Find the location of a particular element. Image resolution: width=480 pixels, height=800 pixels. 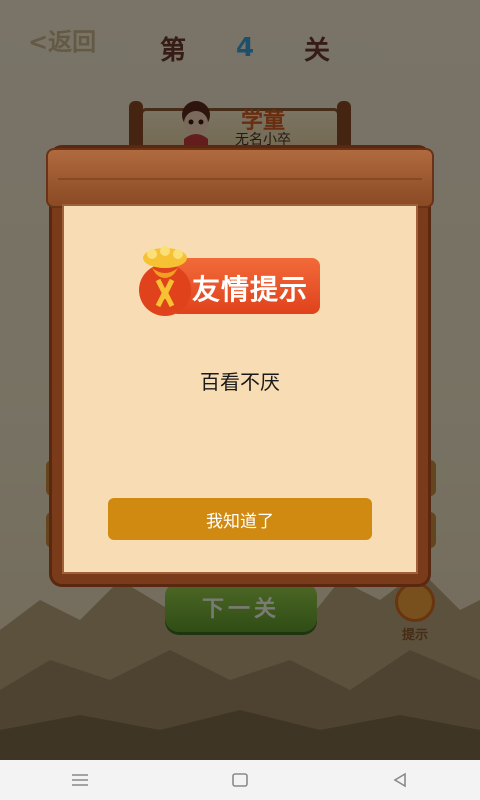

dialog-header-bar is located at coordinates (240, 178).